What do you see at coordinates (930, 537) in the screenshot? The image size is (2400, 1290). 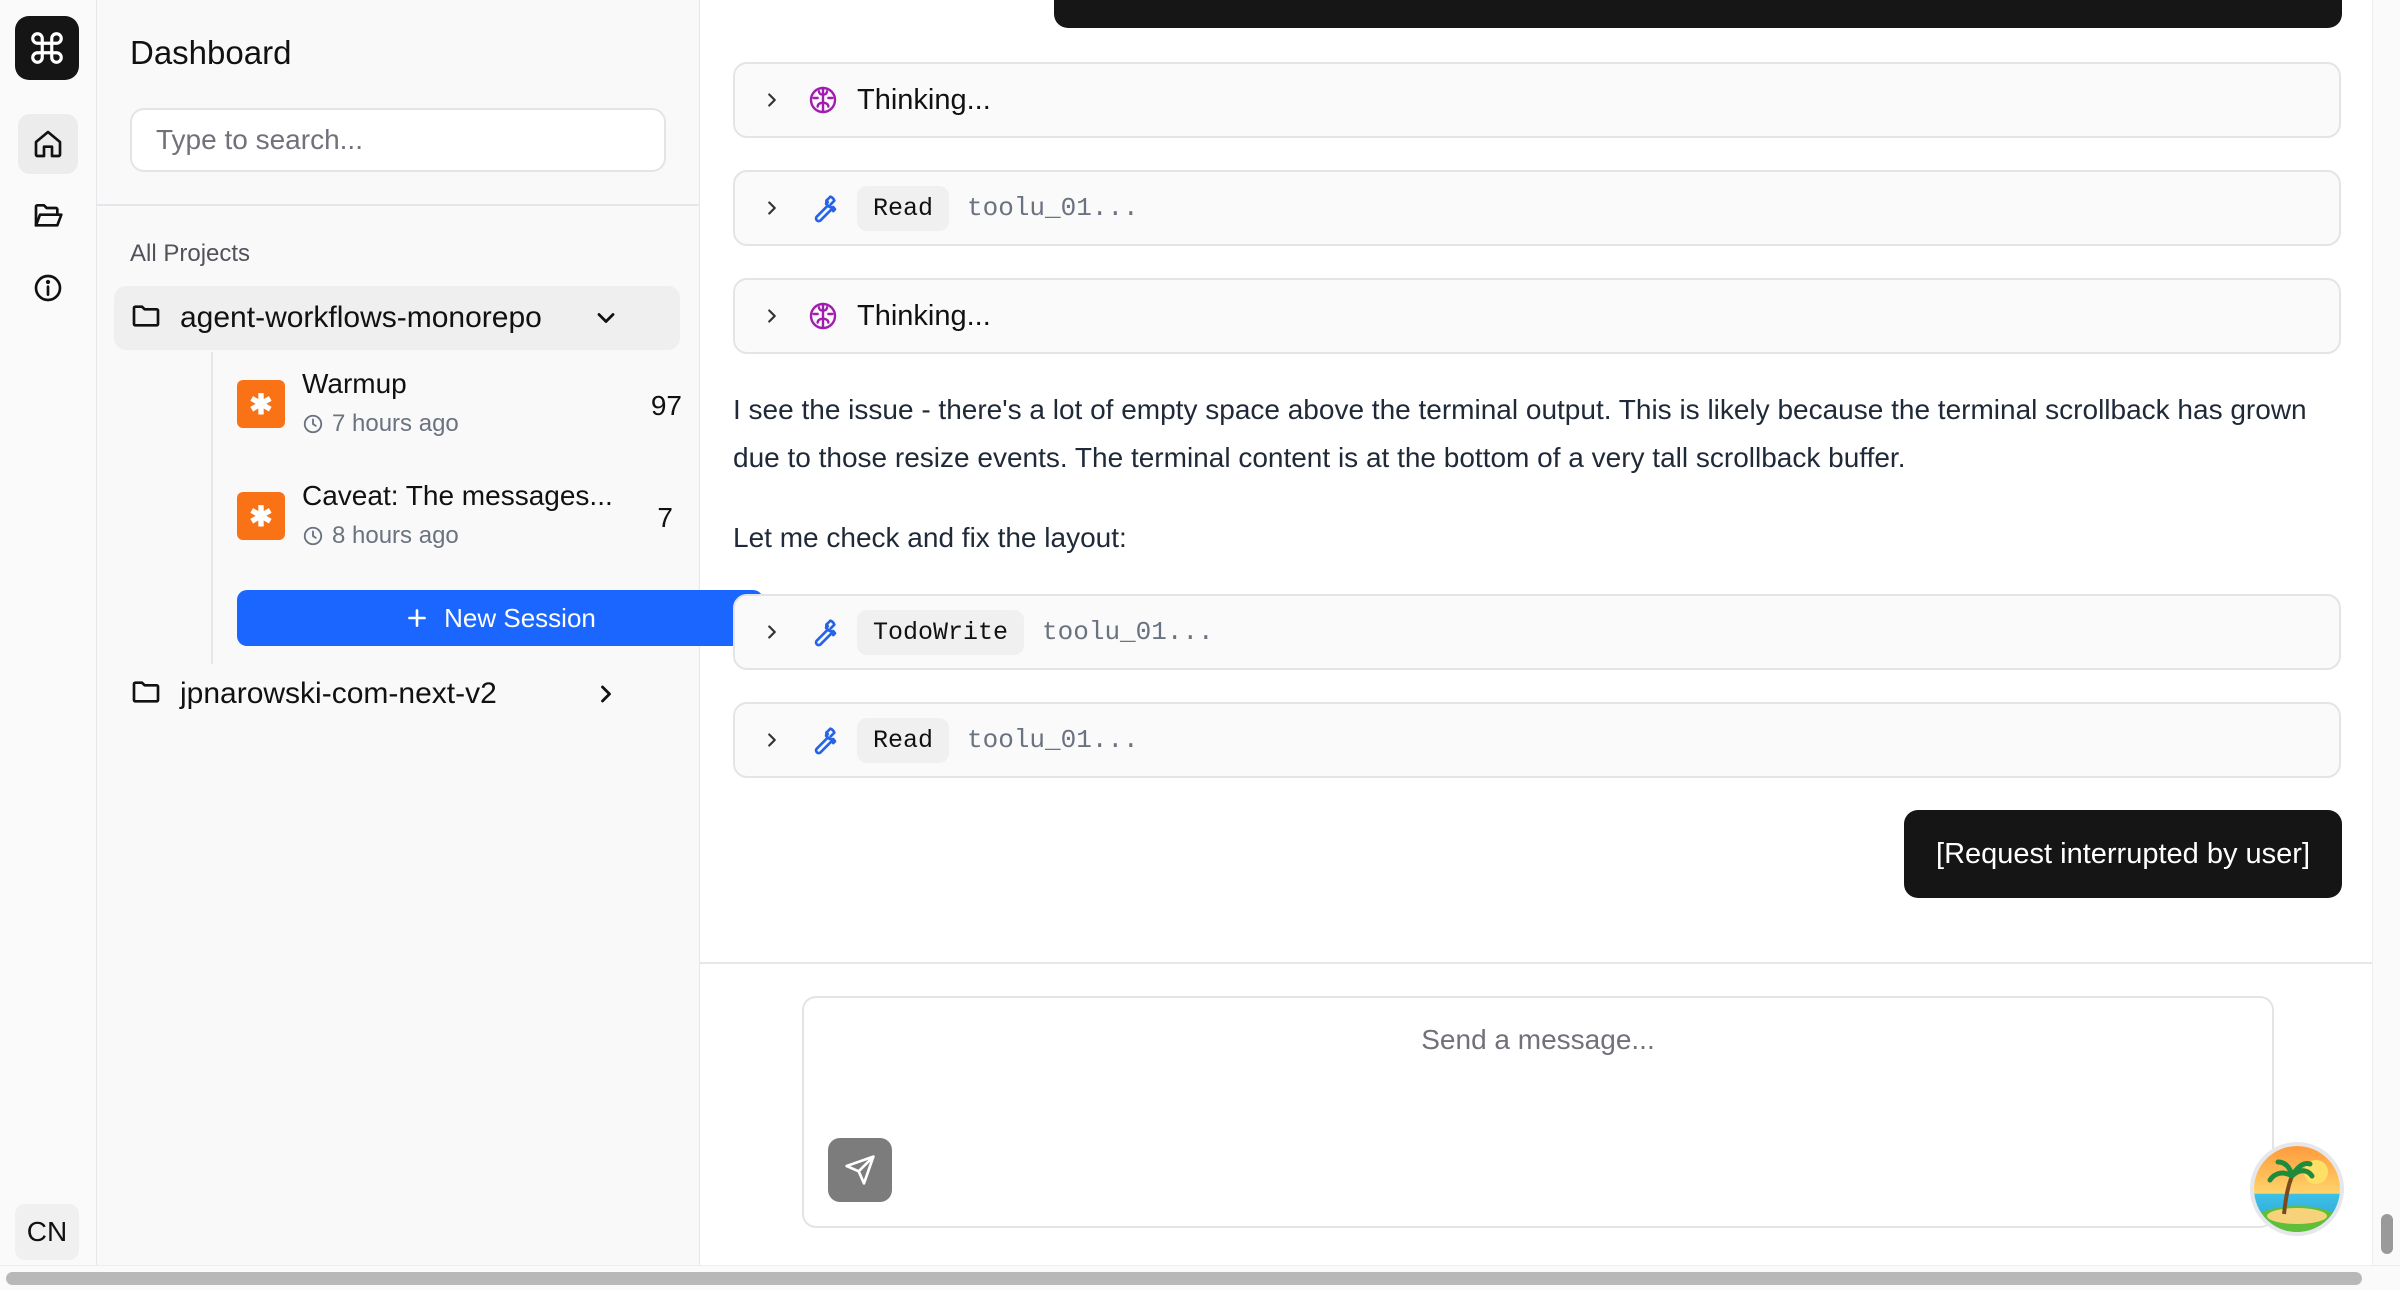 I see `assistant-paragraph: Let me check and fix the layout:` at bounding box center [930, 537].